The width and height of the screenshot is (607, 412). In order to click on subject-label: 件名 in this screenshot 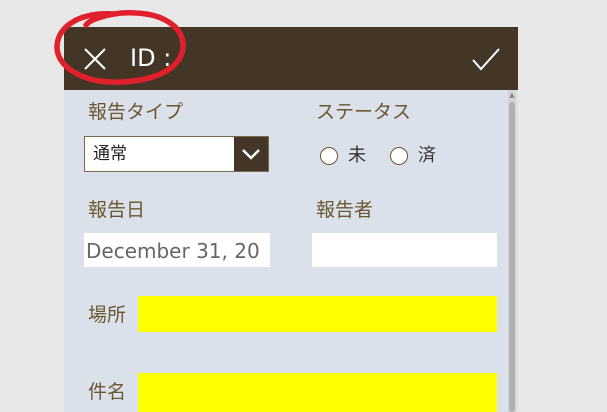, I will do `click(107, 392)`.